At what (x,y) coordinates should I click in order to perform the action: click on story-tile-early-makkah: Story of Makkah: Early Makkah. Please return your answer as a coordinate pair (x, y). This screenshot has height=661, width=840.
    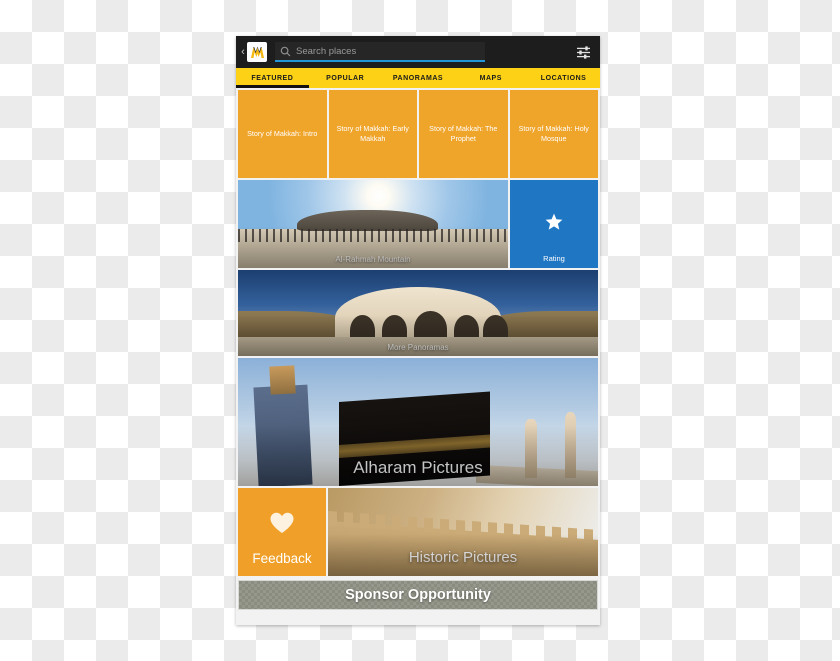
    Looking at the image, I should click on (372, 134).